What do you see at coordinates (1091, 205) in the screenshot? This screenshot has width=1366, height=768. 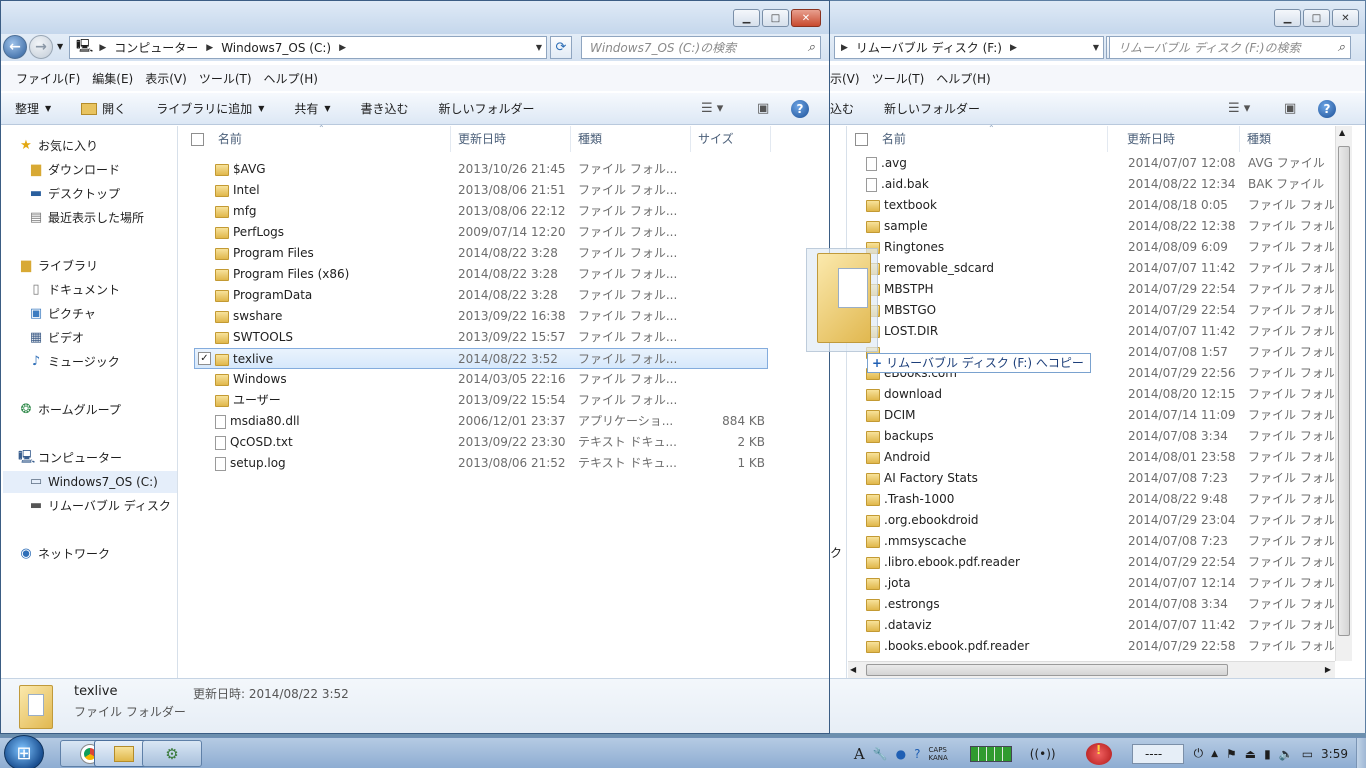 I see `table-row: textbook 2014/08/18 0:05 ファイル フォル` at bounding box center [1091, 205].